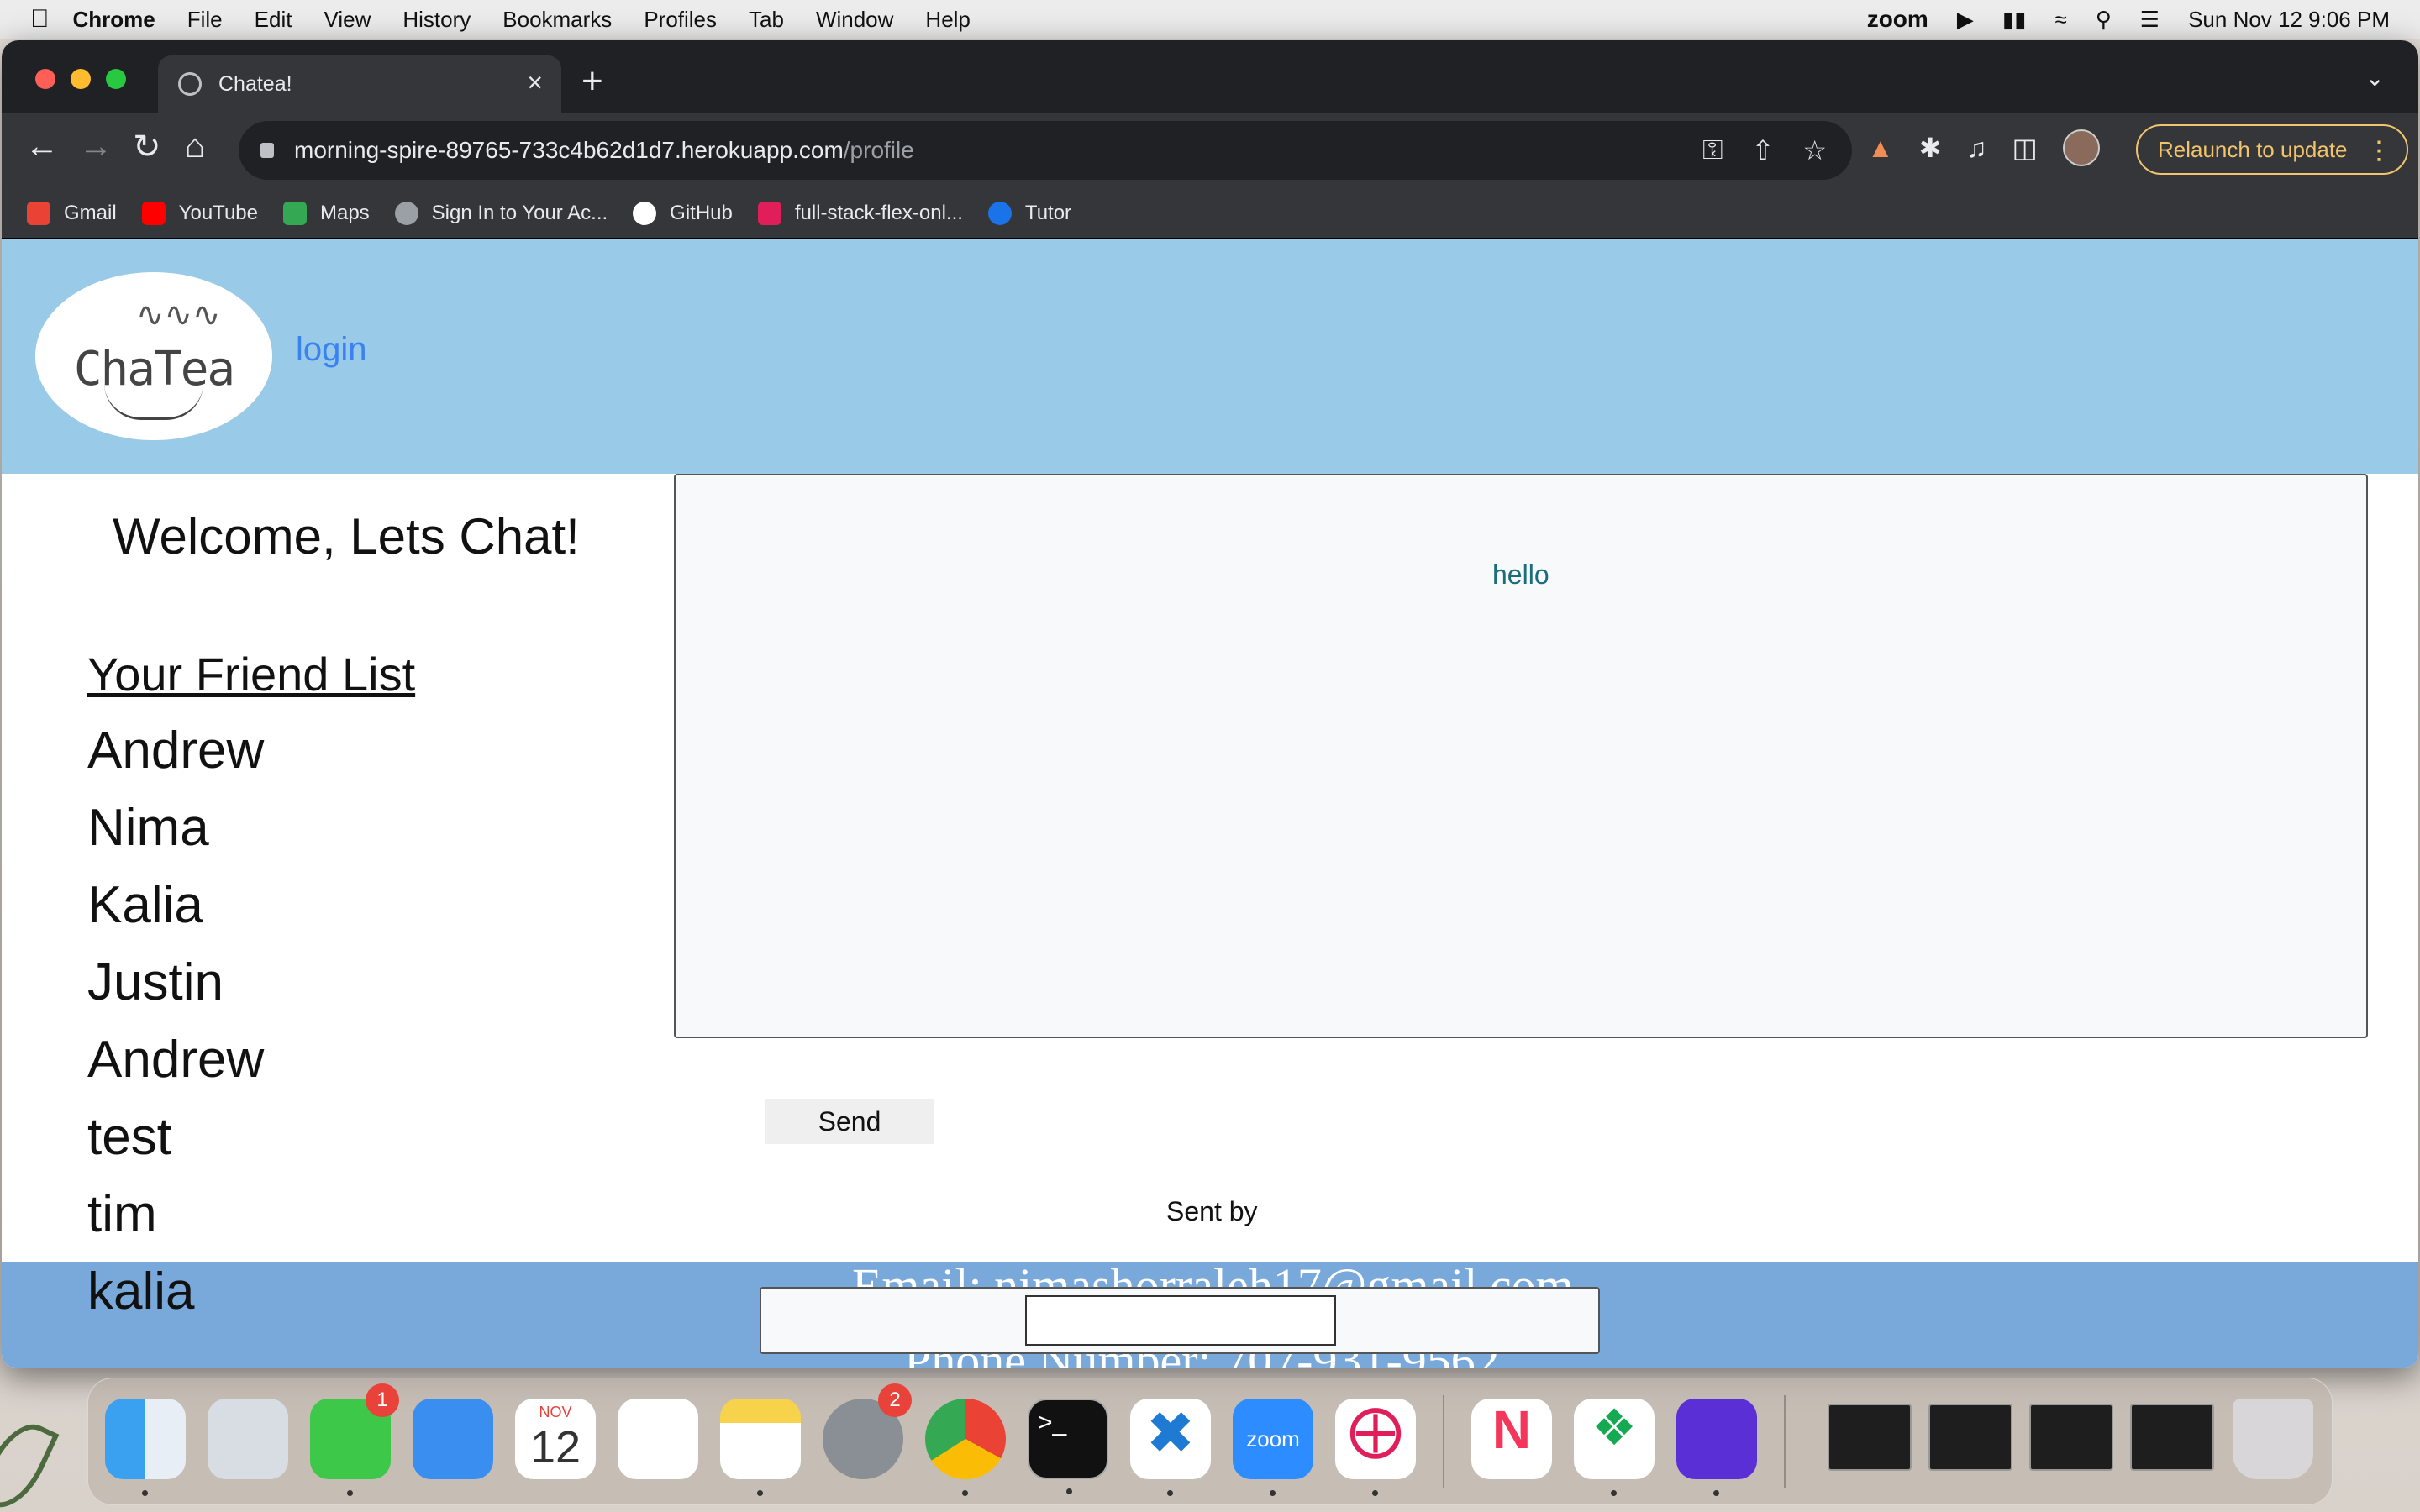 This screenshot has width=2420, height=1512. I want to click on bookmark-youtube: YouTube, so click(199, 213).